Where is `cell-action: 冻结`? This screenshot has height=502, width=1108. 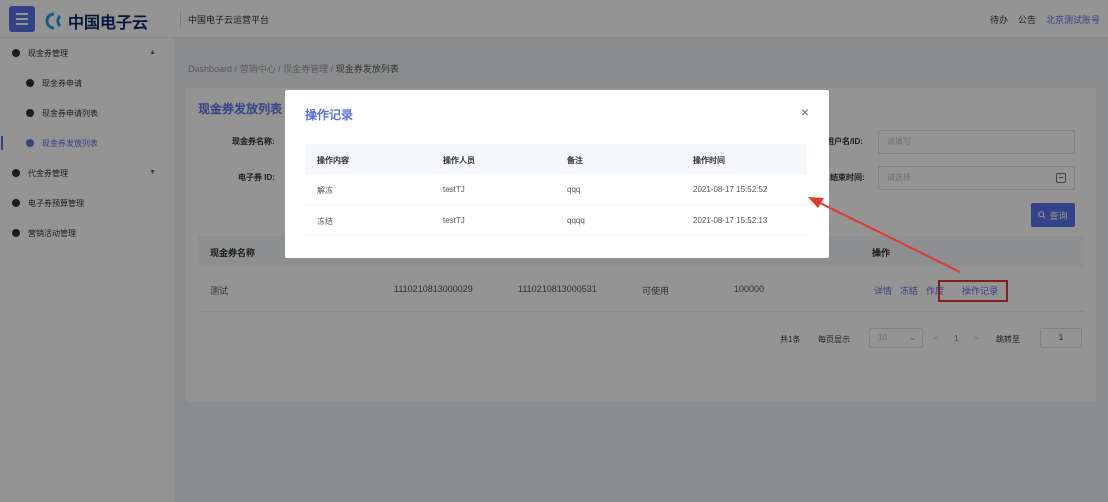
cell-action: 冻结 is located at coordinates (325, 221).